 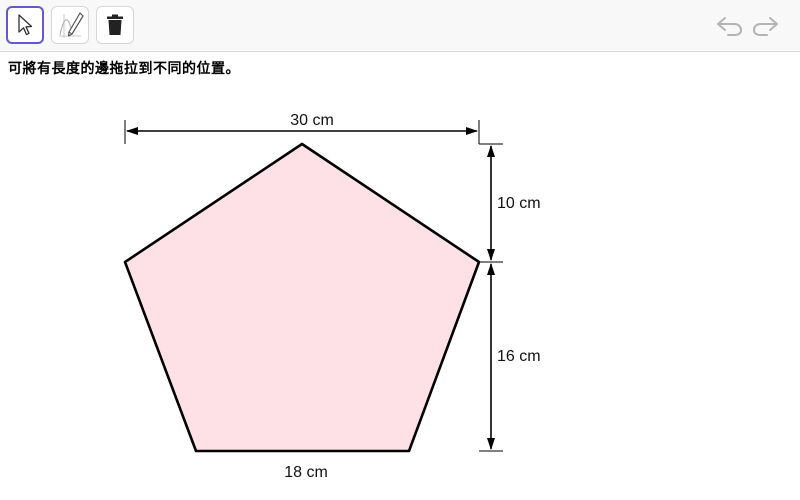 What do you see at coordinates (519, 203) in the screenshot?
I see `upper-height-label: 10 cm` at bounding box center [519, 203].